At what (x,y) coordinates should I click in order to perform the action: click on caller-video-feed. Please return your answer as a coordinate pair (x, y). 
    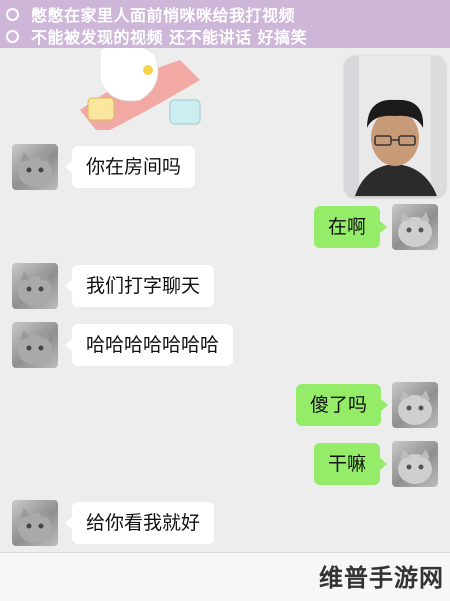
    Looking at the image, I should click on (395, 126).